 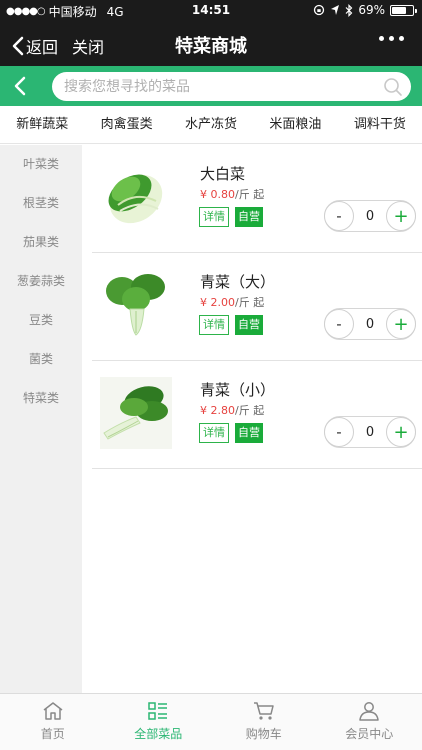 I want to click on more-menu-button, so click(x=391, y=38).